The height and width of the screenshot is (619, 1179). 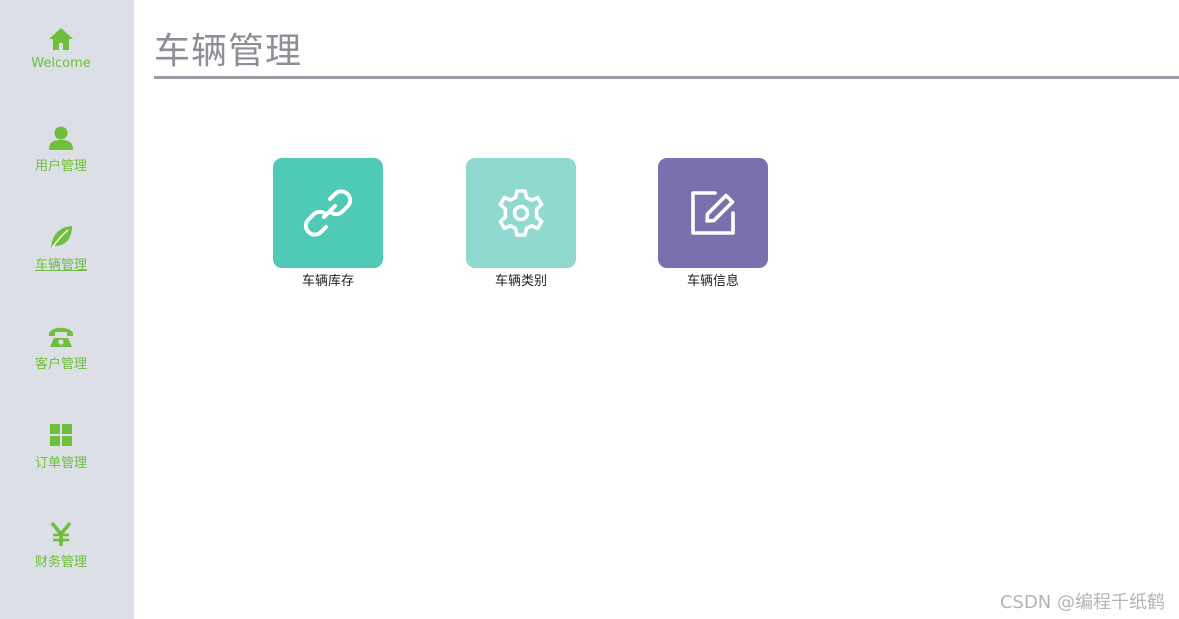 I want to click on sidebar-item-label: 财务管理, so click(x=60, y=562).